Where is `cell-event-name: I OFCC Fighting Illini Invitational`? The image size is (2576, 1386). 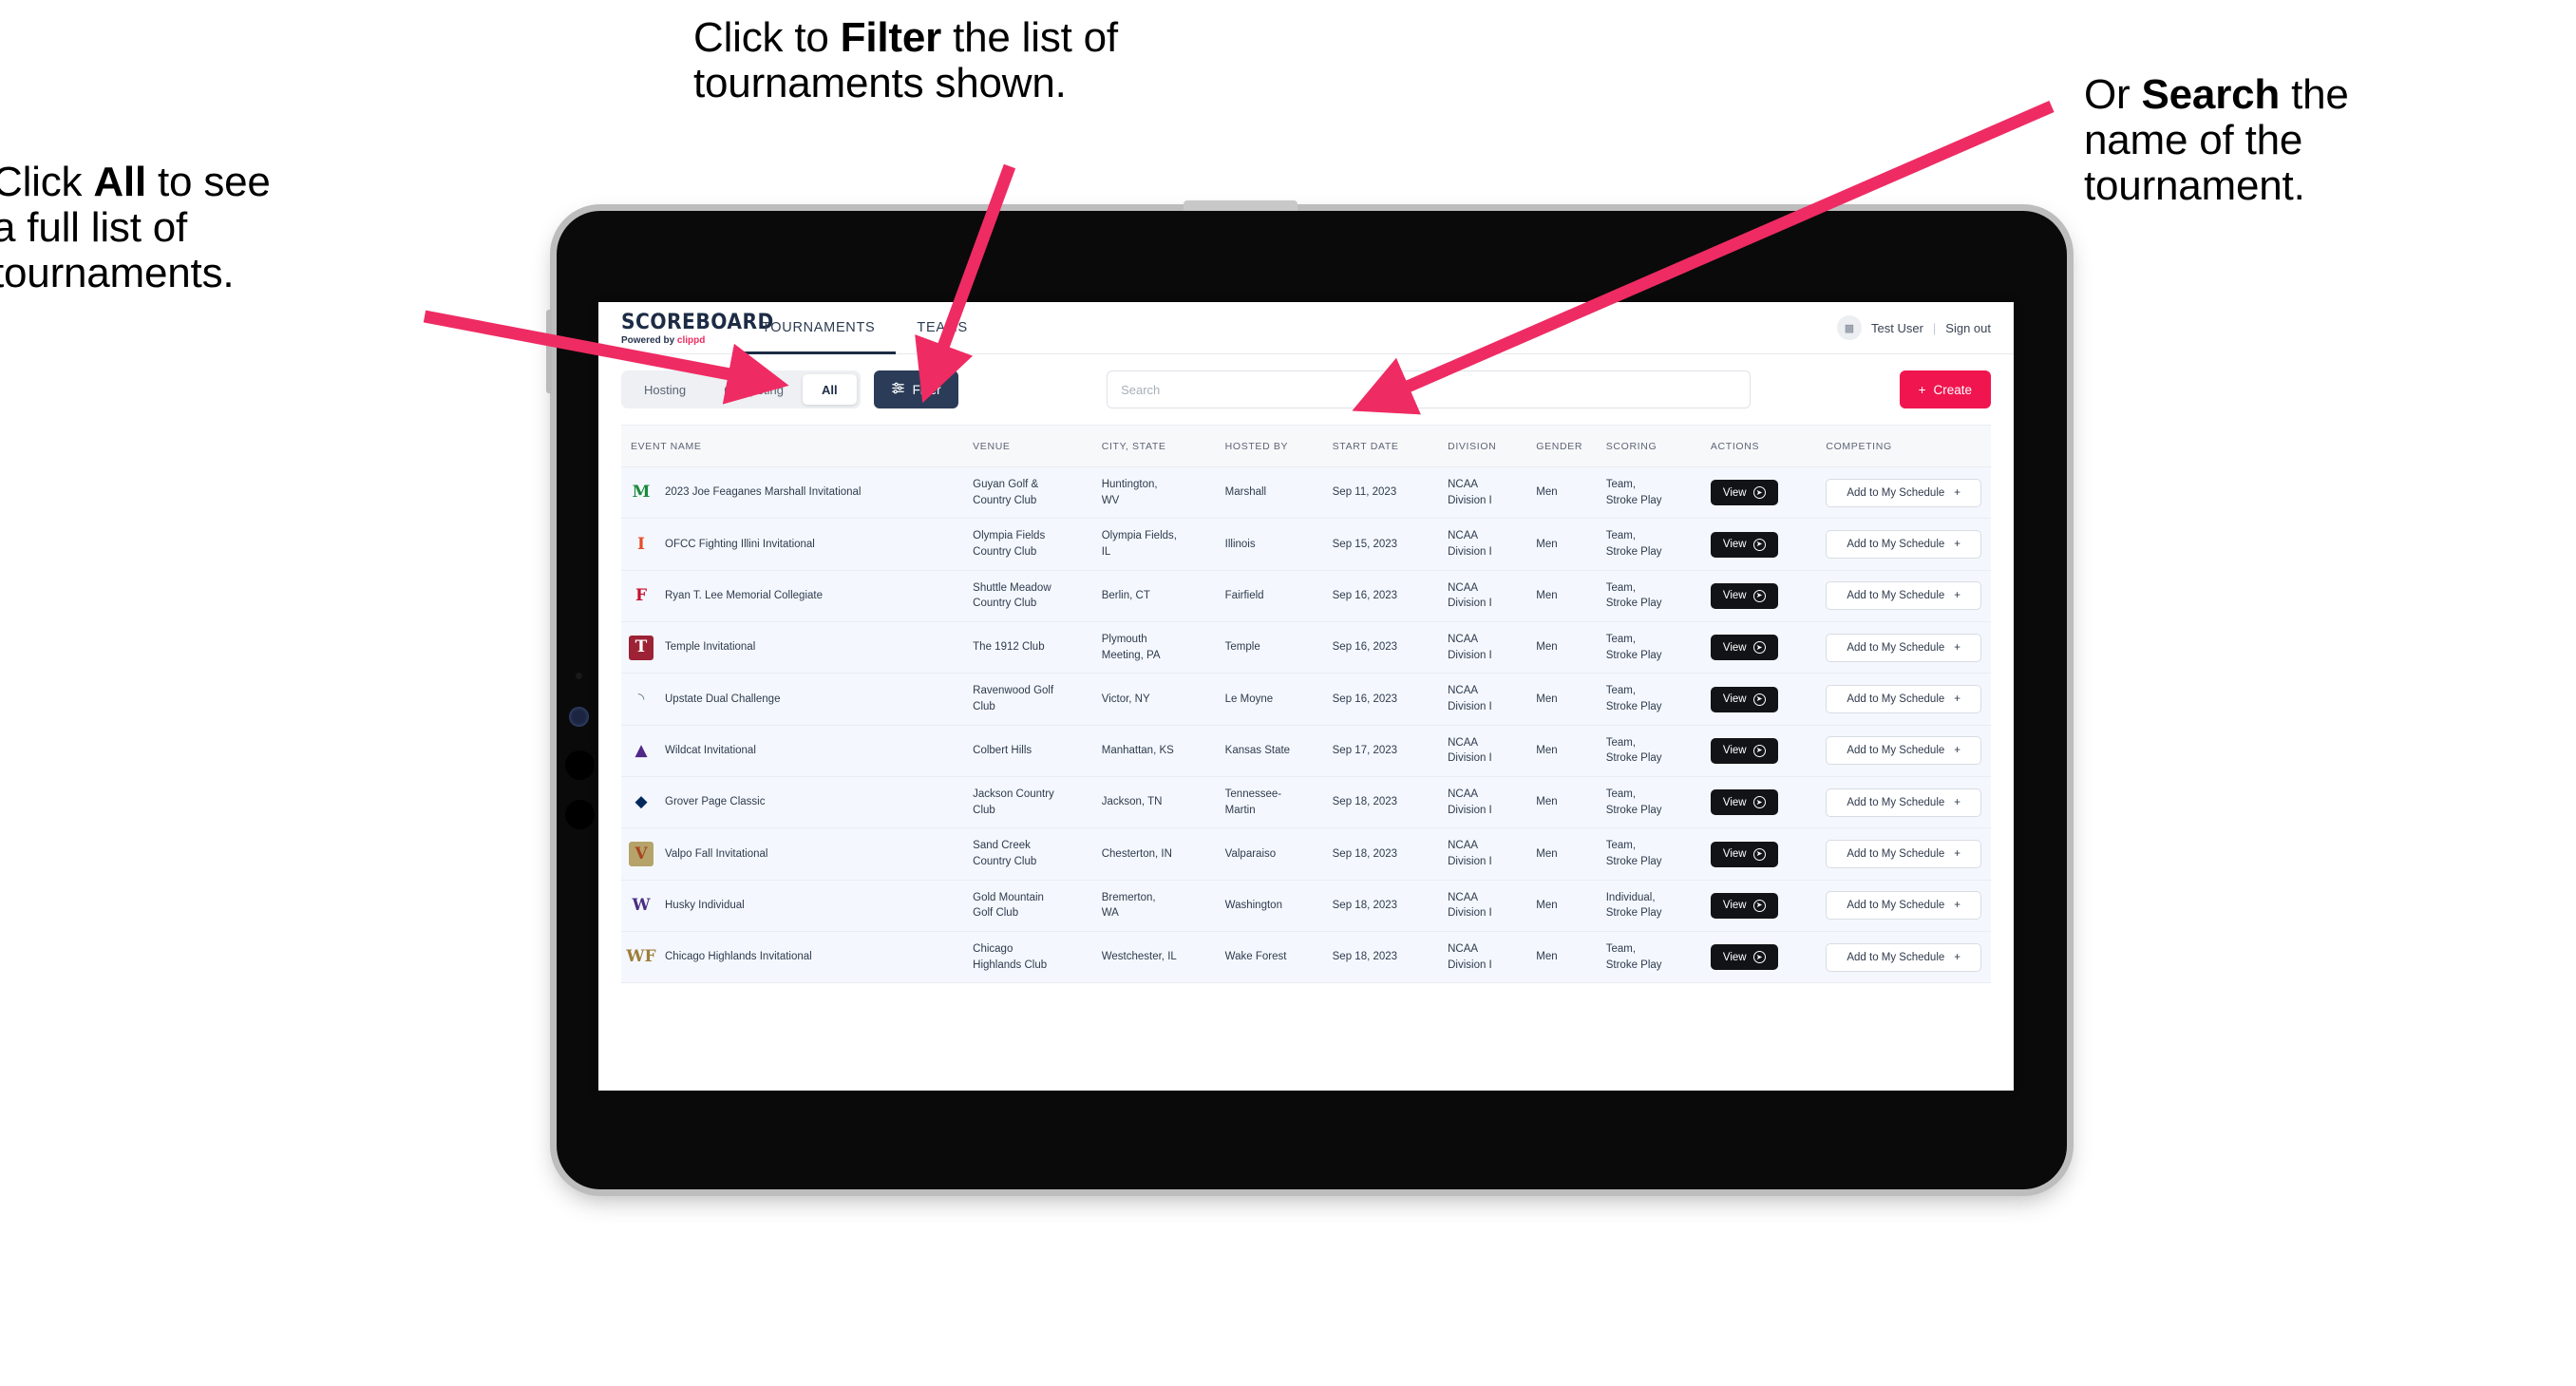 cell-event-name: I OFCC Fighting Illini Invitational is located at coordinates (792, 544).